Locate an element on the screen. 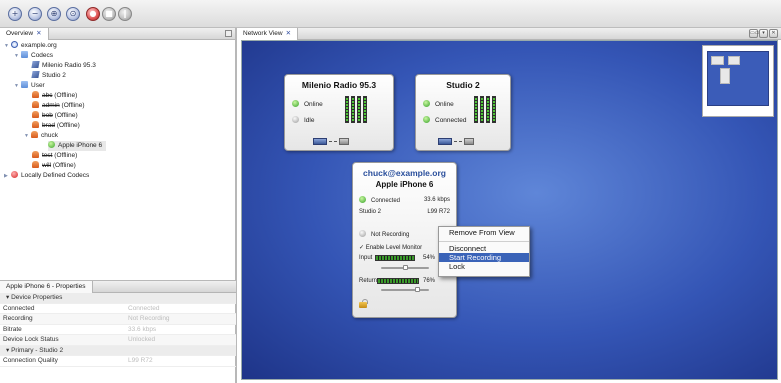  tree-item-user: admin (Offline) is located at coordinates (58, 106).